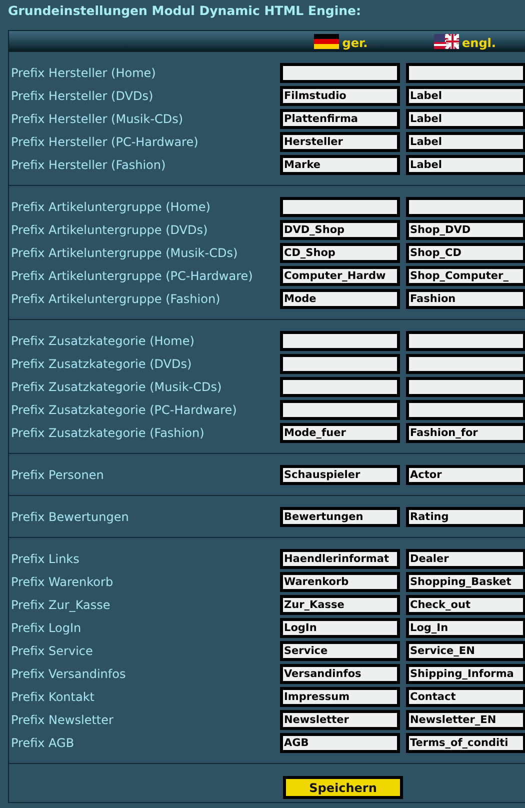 Image resolution: width=525 pixels, height=808 pixels. Describe the element at coordinates (132, 276) in the screenshot. I see `field-label: Prefix Artikeluntergruppe (PC-Hardware)` at that location.